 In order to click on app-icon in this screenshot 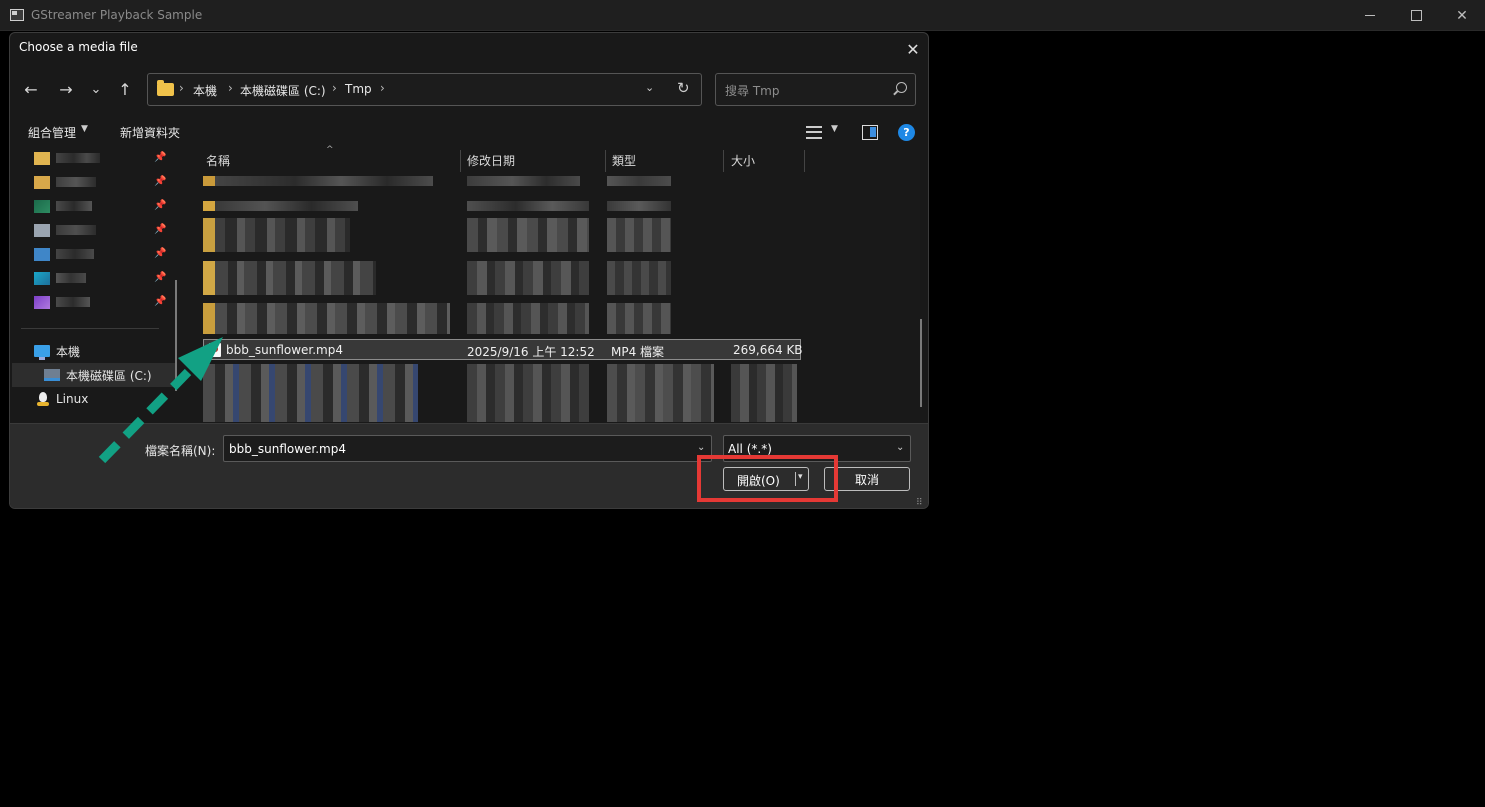, I will do `click(17, 15)`.